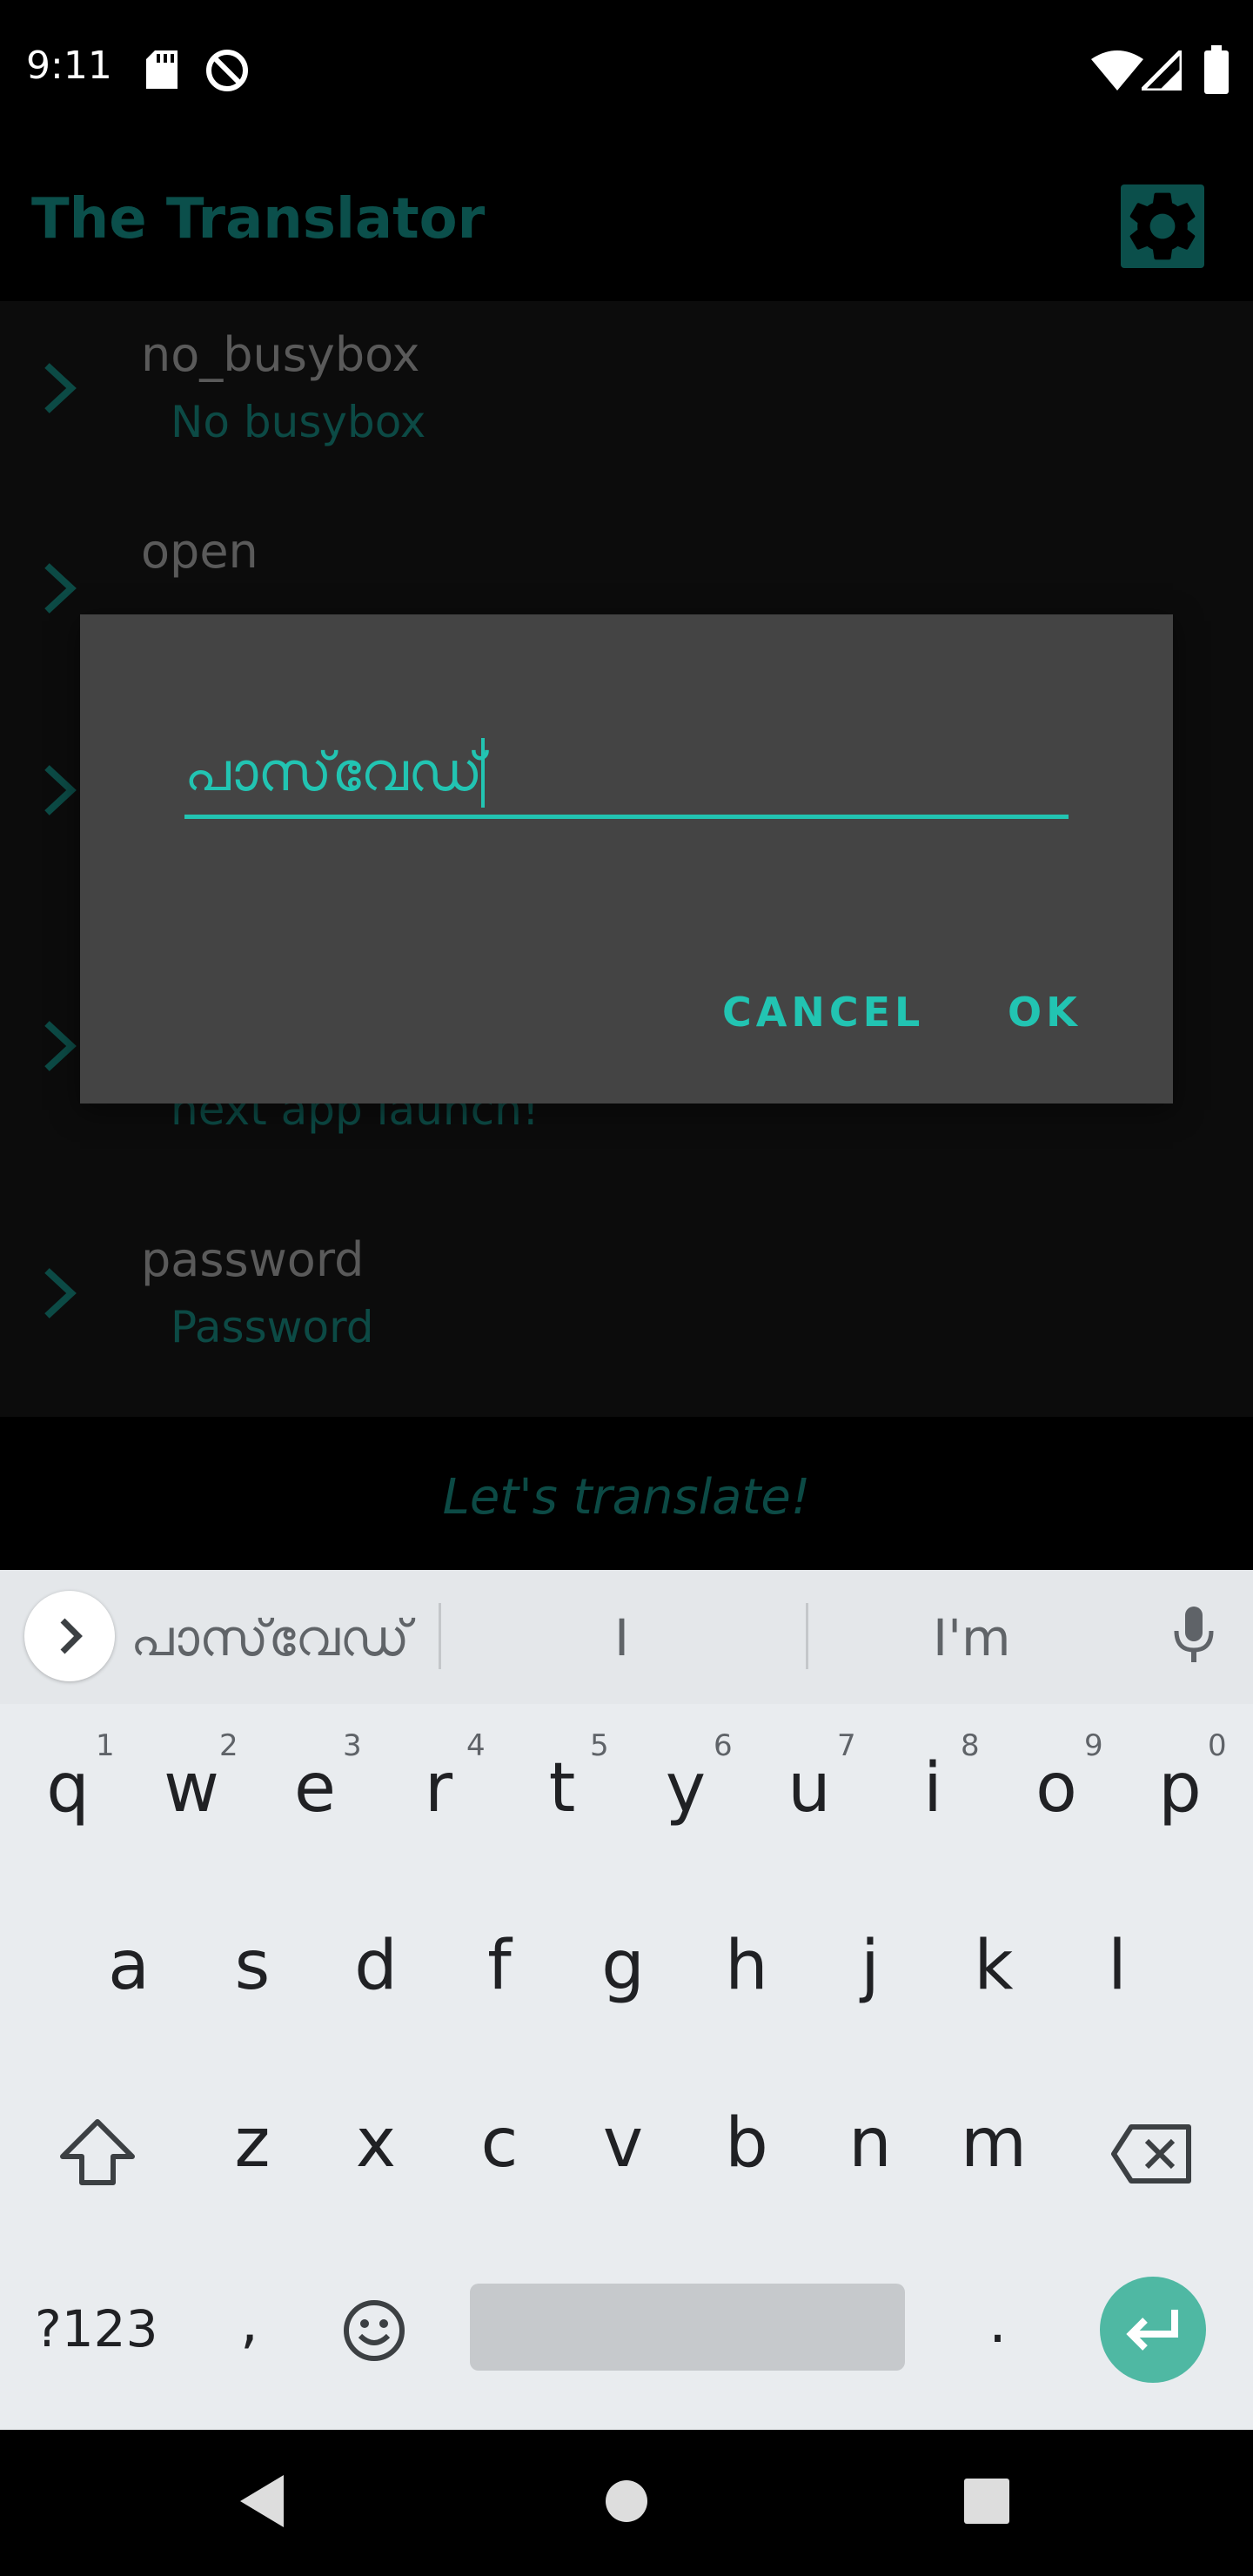  I want to click on list-item-subtitle: Password, so click(272, 1327).